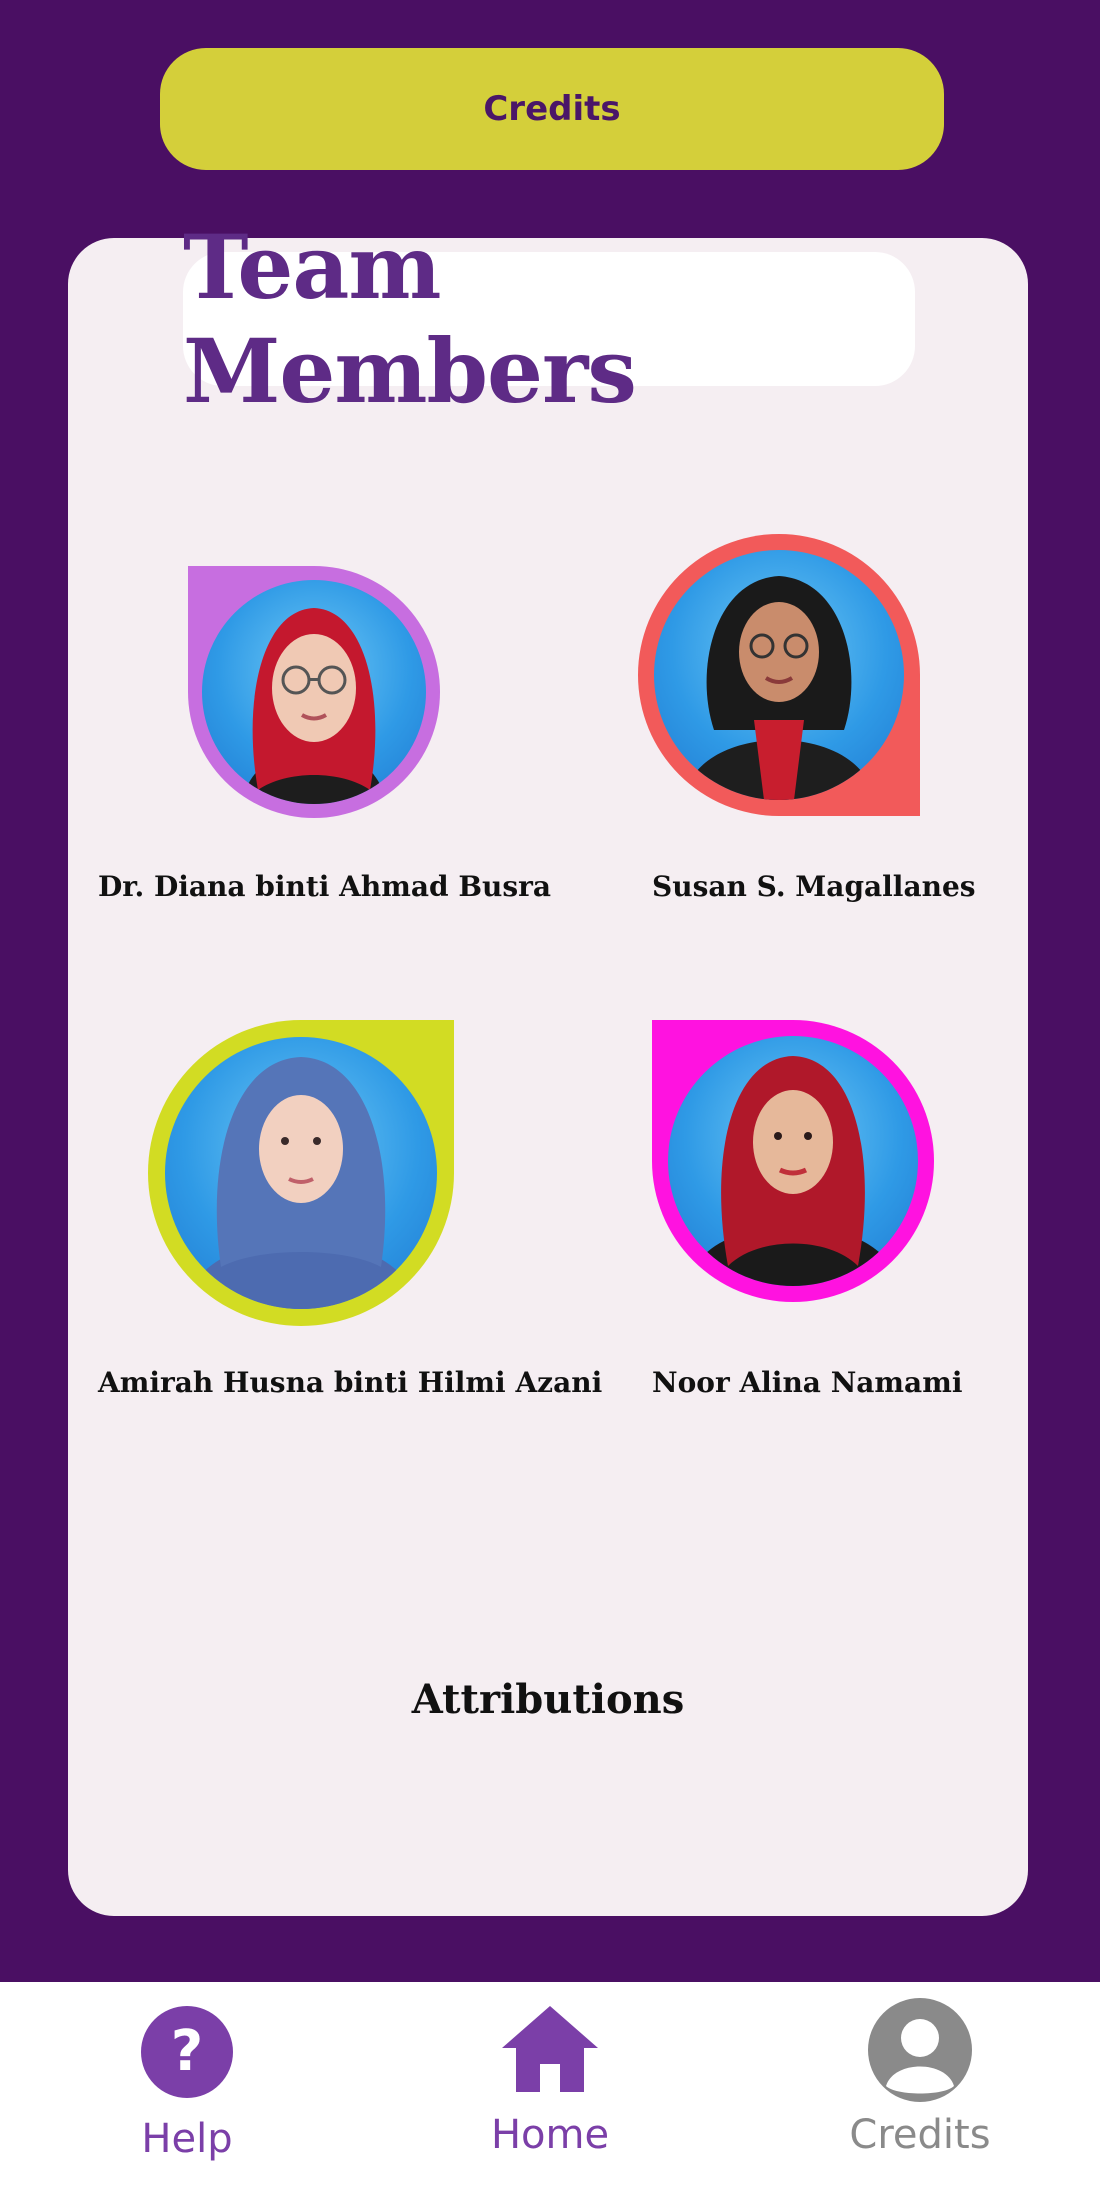 The height and width of the screenshot is (2200, 1100). I want to click on nav-label-home: Home, so click(550, 2135).